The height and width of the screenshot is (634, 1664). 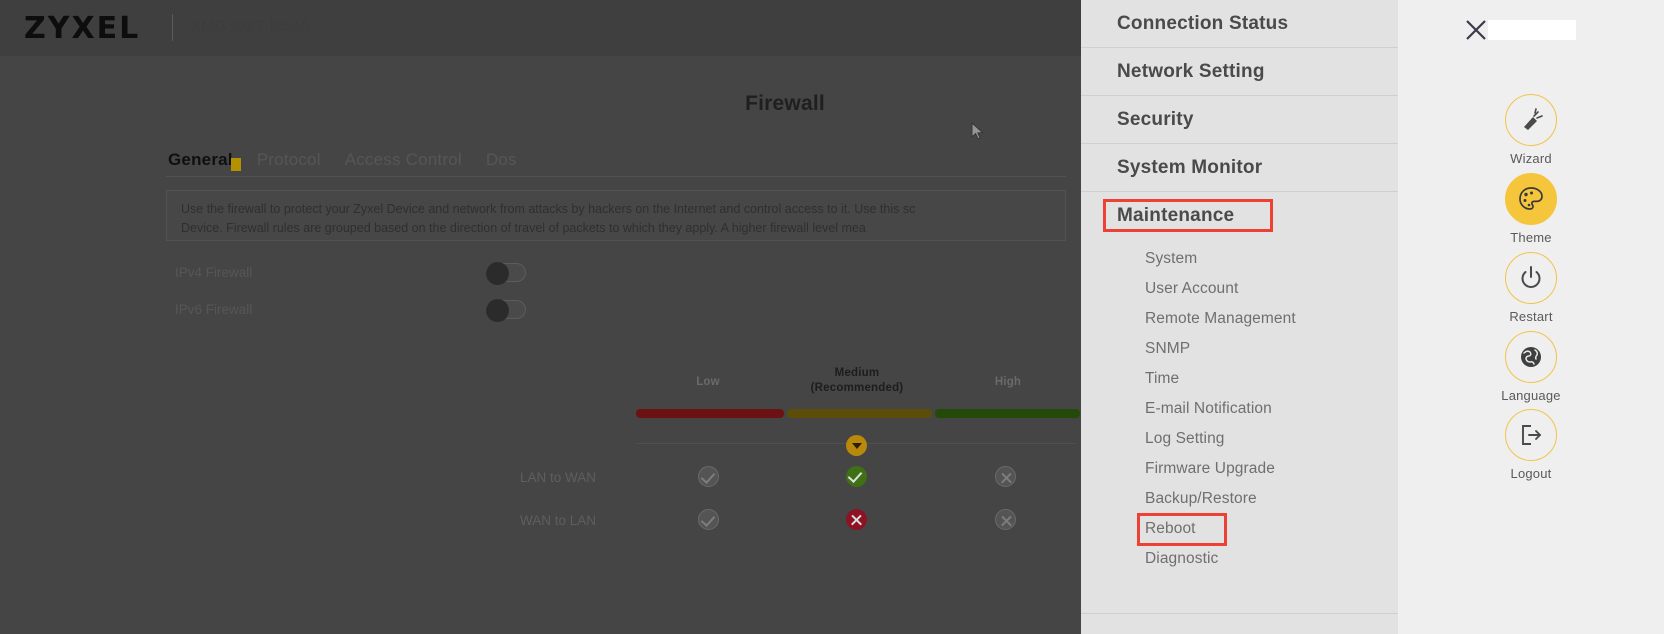 I want to click on rail-item-label: Theme, so click(x=1531, y=237).